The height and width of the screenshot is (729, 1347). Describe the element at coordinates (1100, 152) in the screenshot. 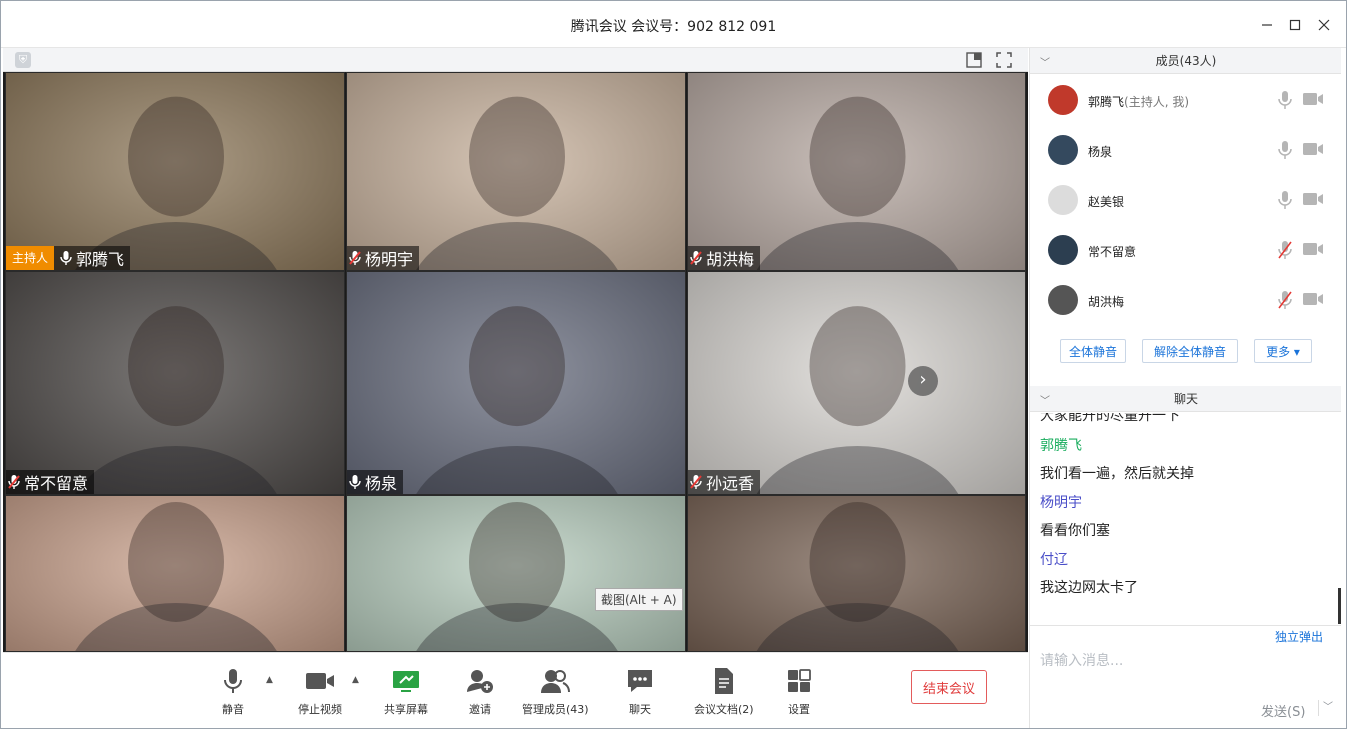

I see `member-name: 杨泉` at that location.